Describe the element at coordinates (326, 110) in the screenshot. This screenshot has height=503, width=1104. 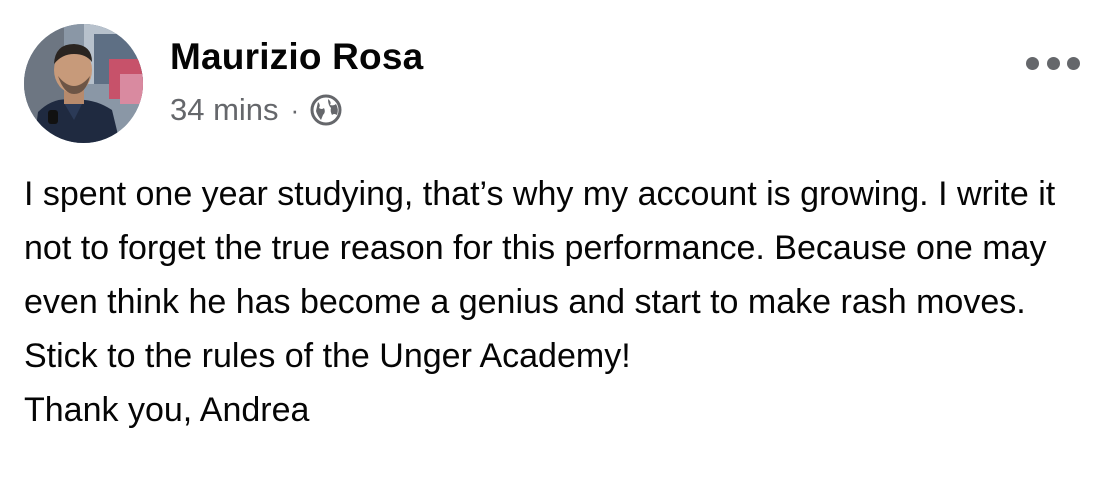
I see `globe-icon` at that location.